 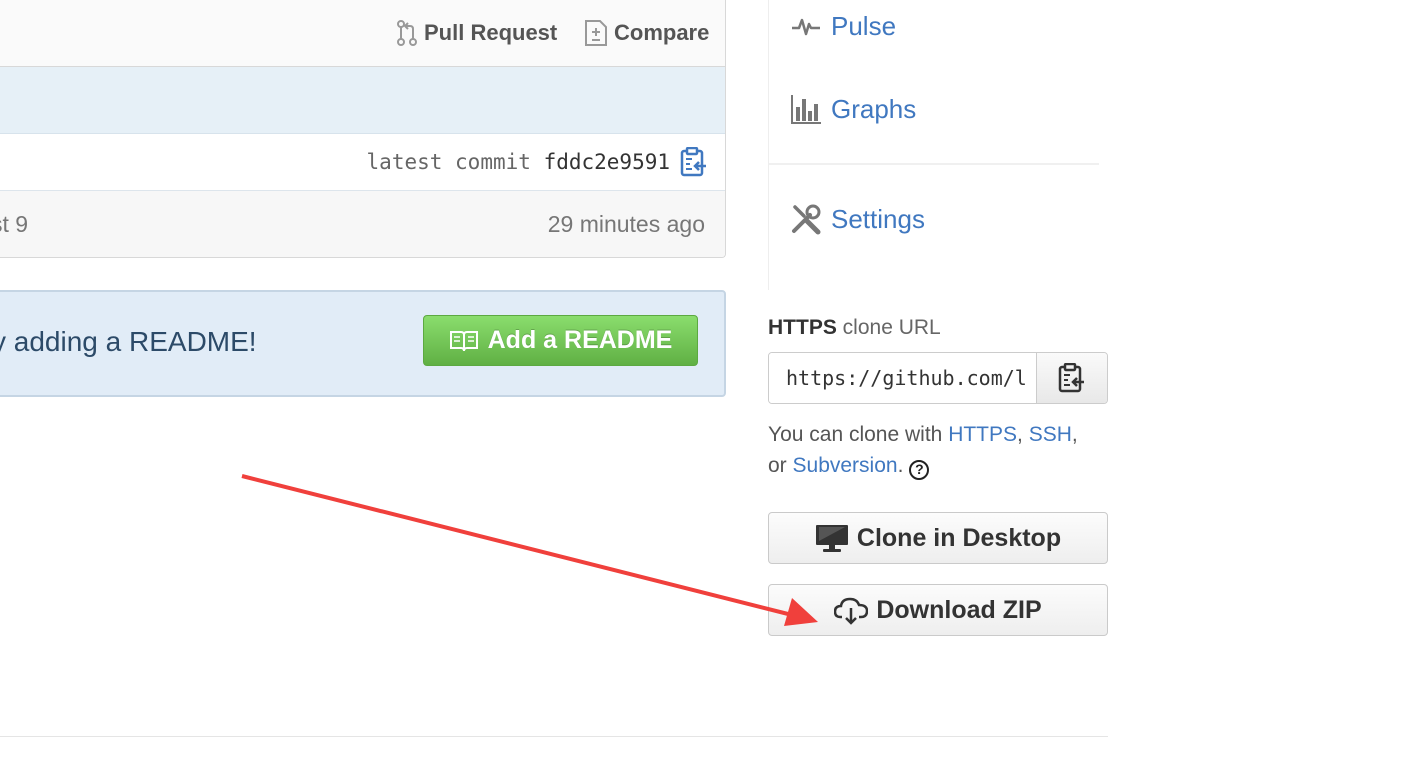 I want to click on sidebar-divider, so click(x=934, y=164).